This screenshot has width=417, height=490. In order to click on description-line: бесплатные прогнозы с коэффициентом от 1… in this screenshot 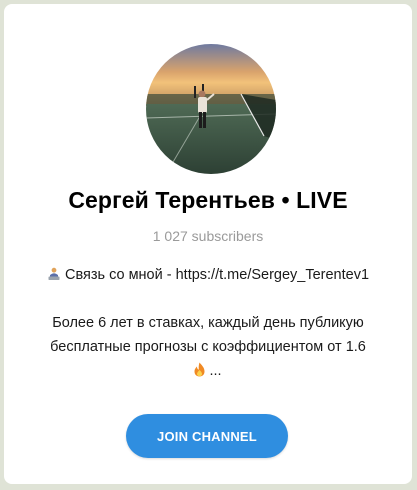, I will do `click(208, 347)`.